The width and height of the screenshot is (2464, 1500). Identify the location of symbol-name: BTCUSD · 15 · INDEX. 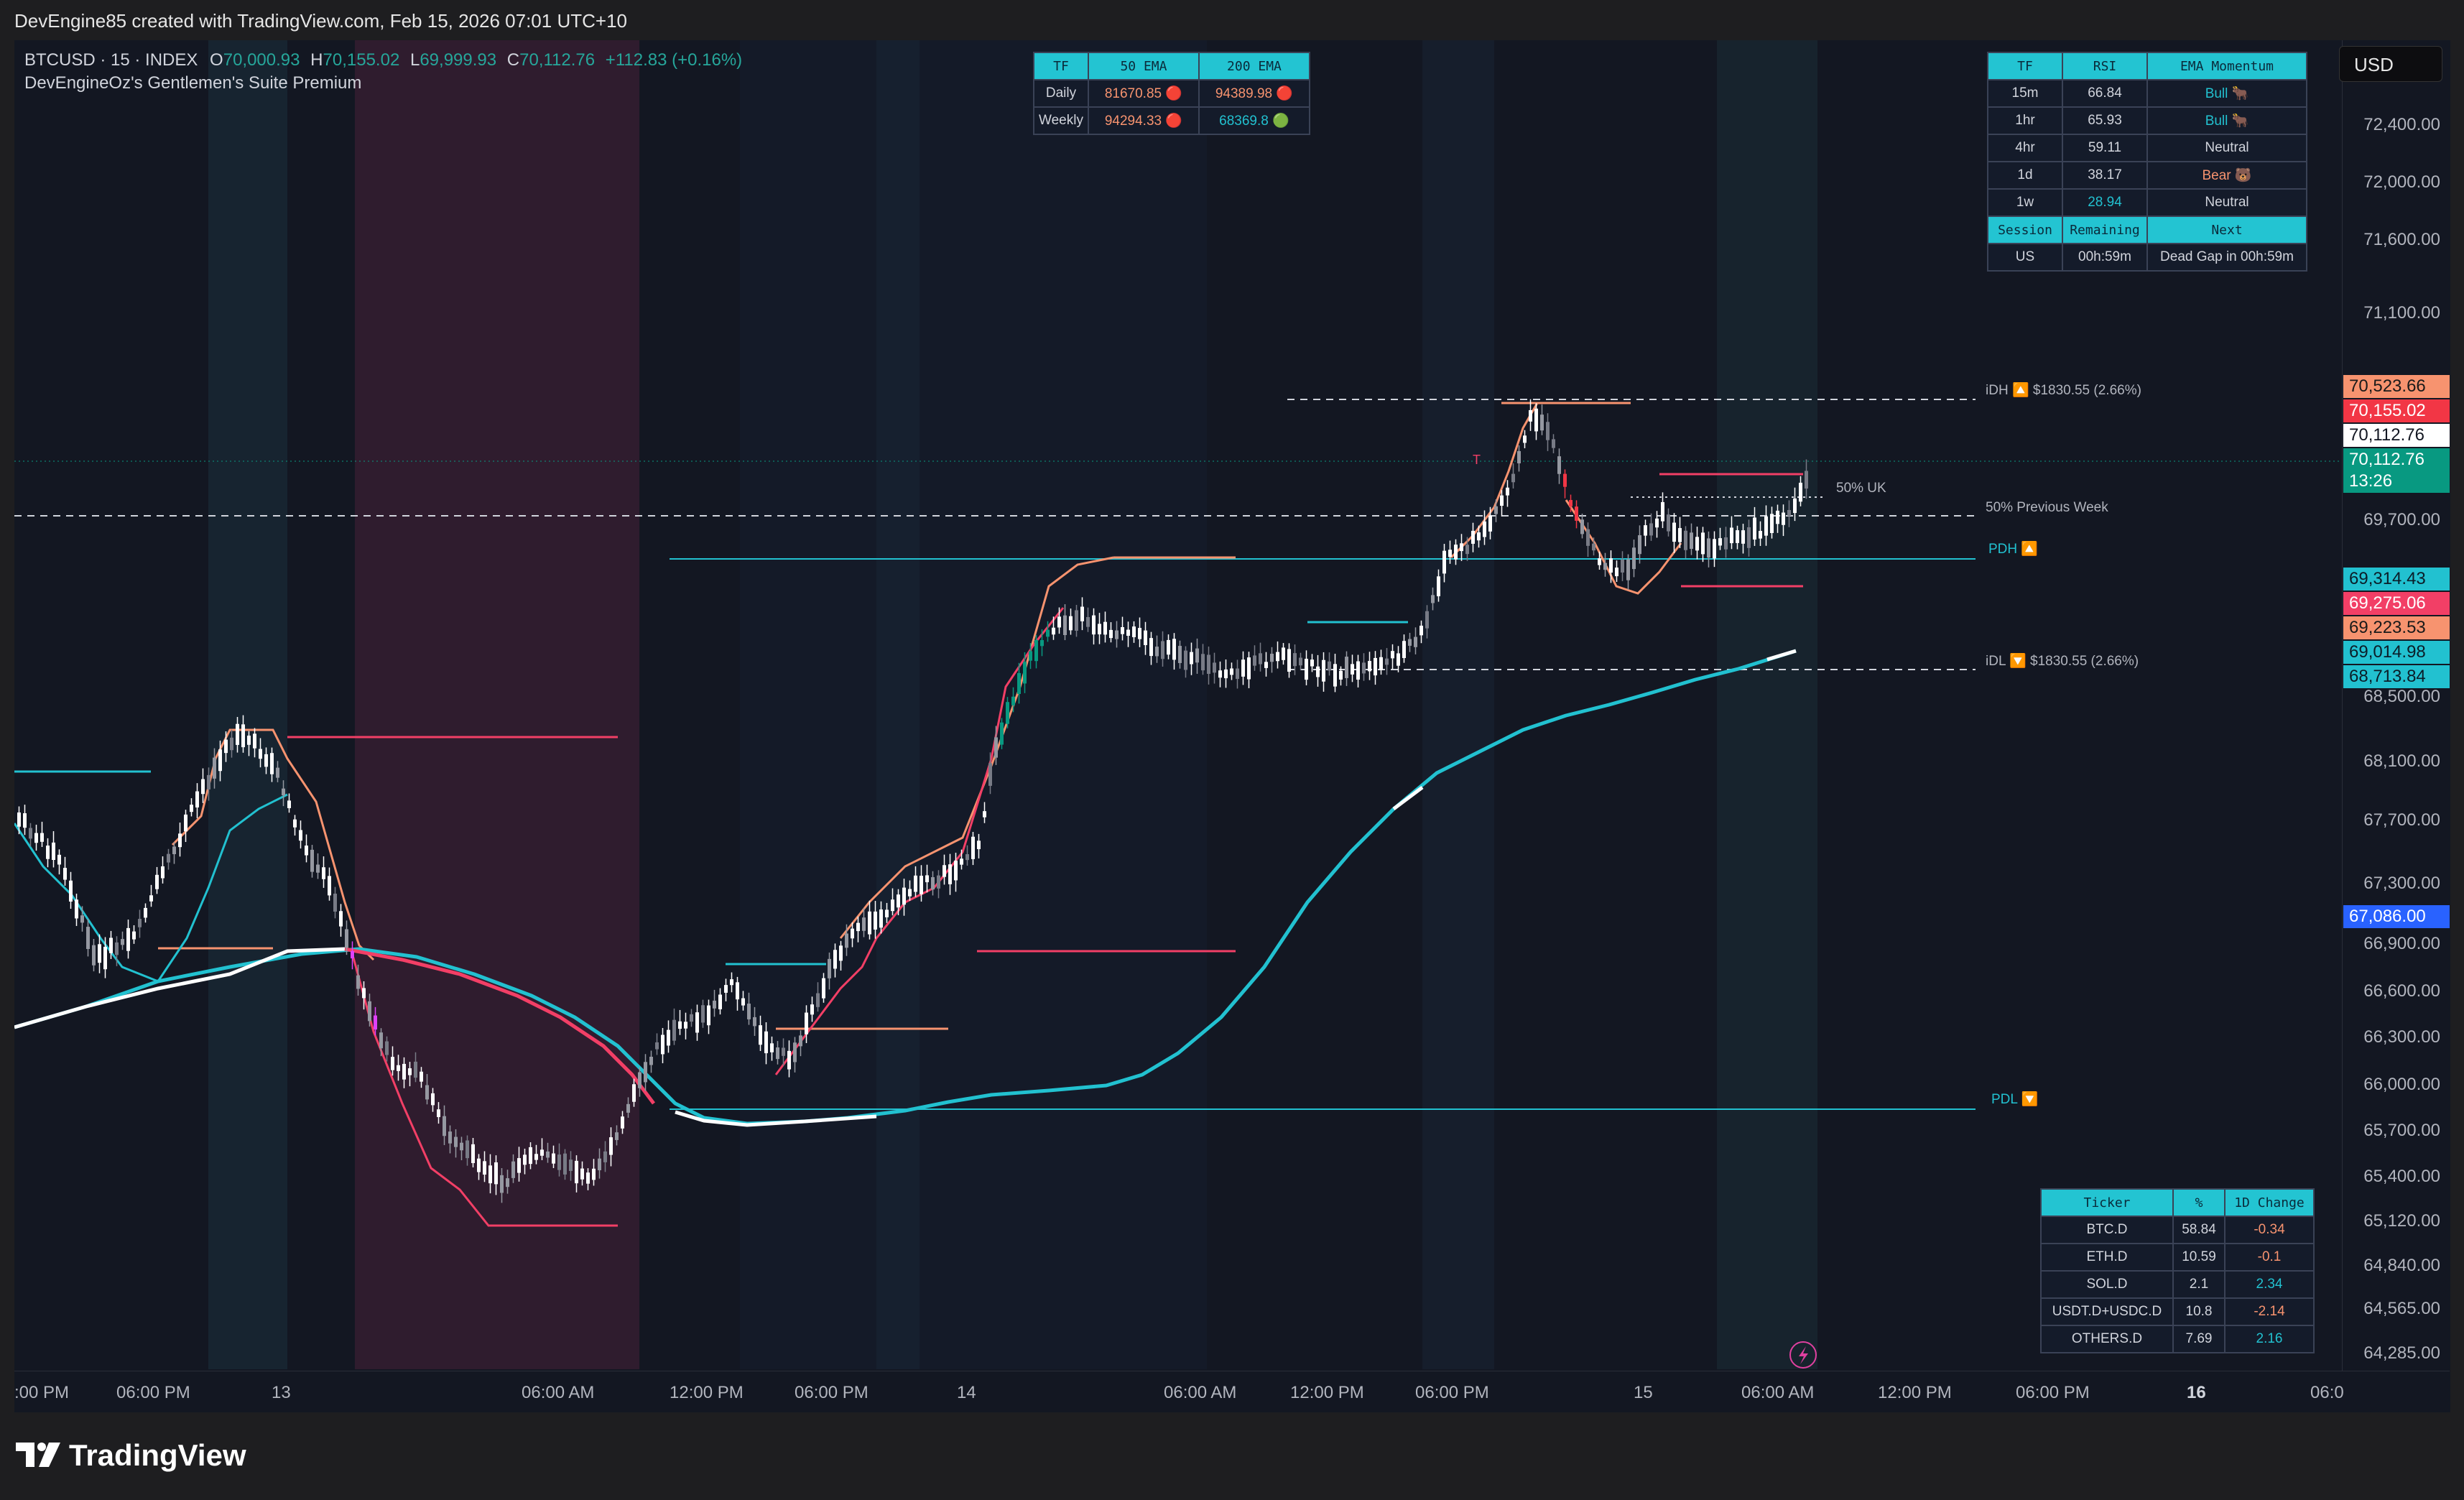
(111, 60).